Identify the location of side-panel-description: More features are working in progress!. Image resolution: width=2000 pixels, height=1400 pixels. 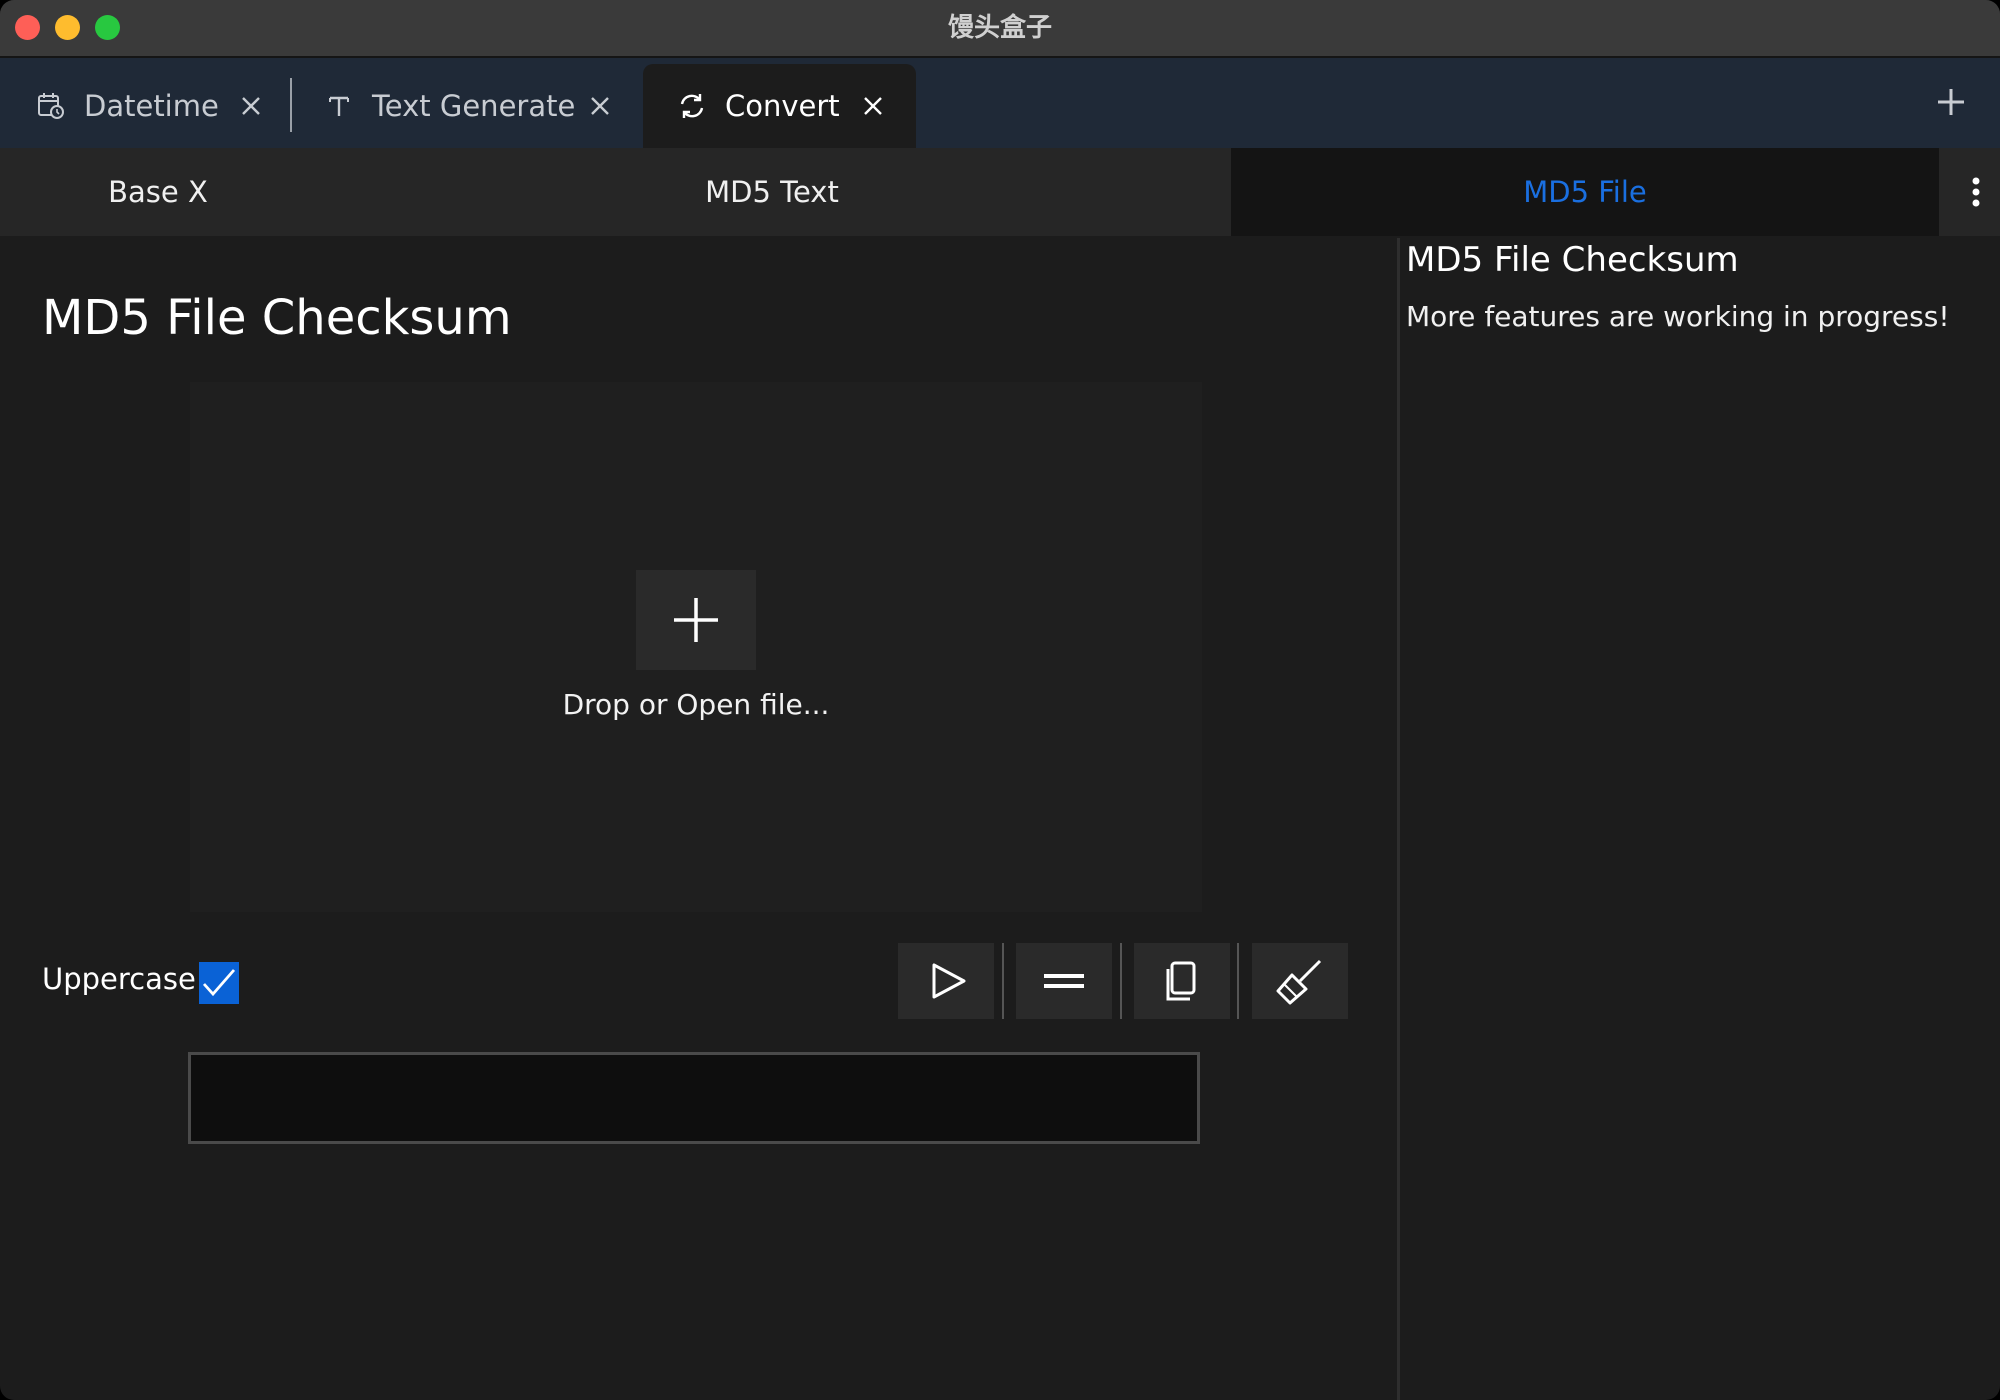
(1678, 316).